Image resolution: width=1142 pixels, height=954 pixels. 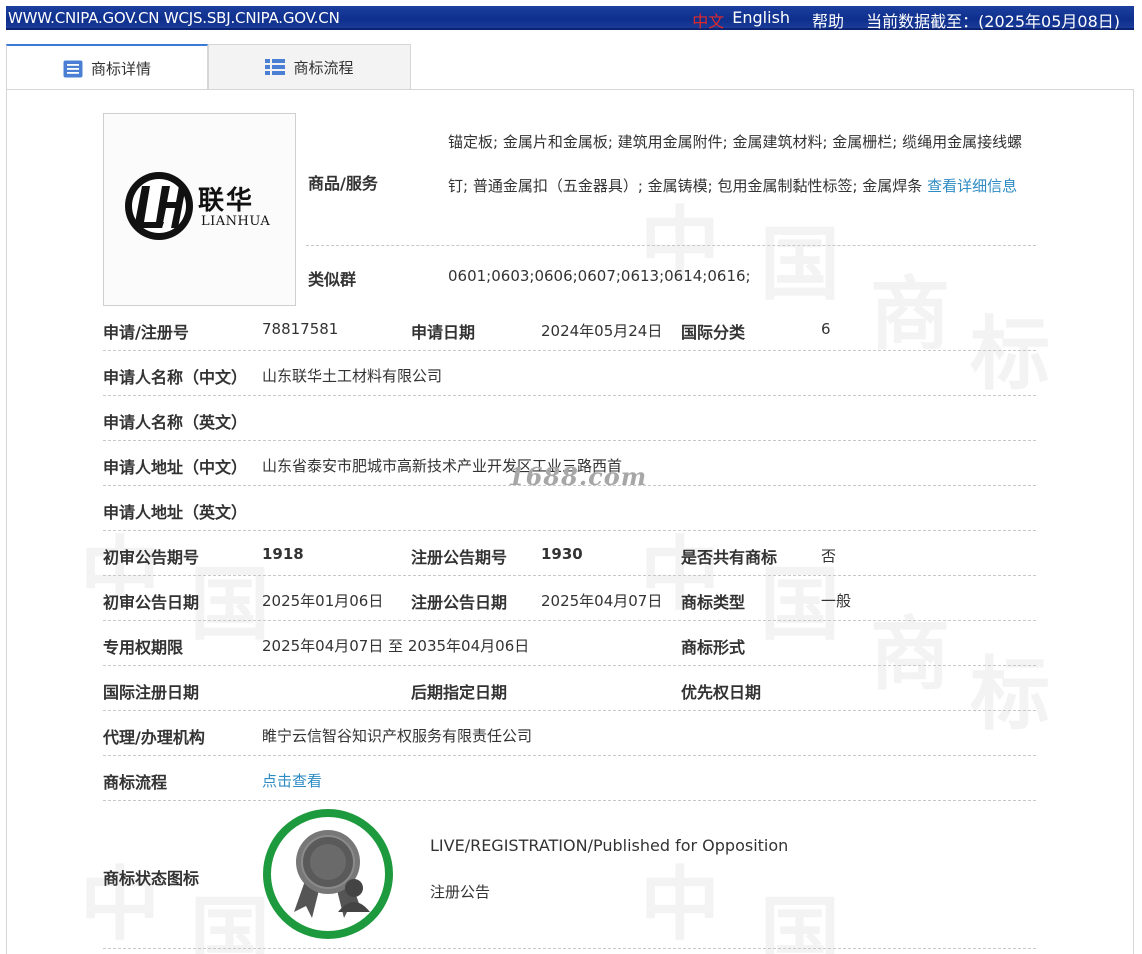 I want to click on applicant-name-cn-label: 申请人名称（中文）, so click(x=175, y=377).